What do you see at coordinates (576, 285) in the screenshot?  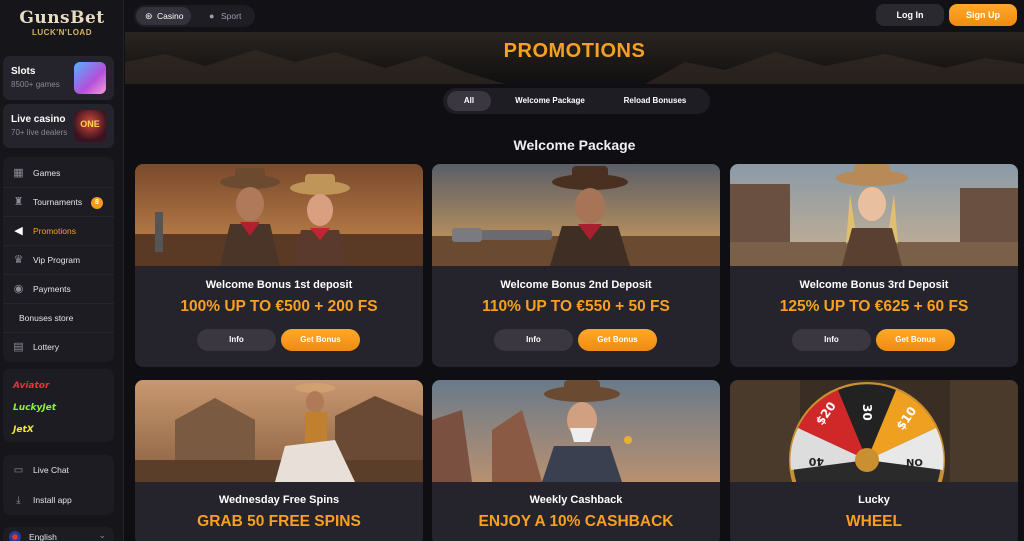 I see `promo-card-title: Welcome Bonus 2nd Deposit` at bounding box center [576, 285].